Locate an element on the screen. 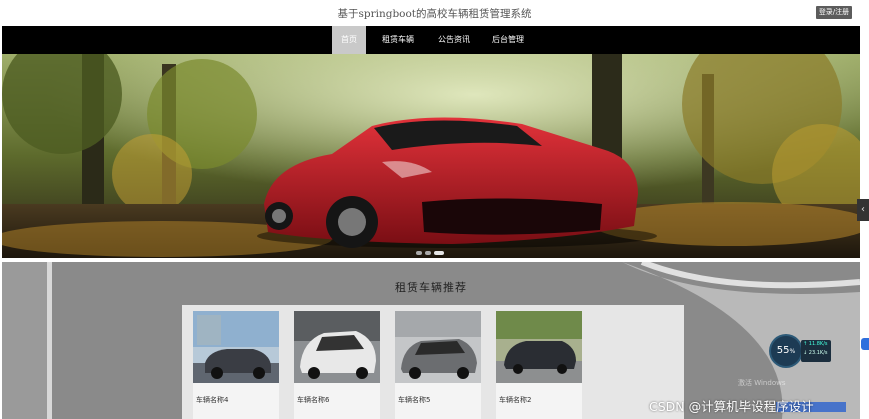 This screenshot has width=869, height=419. login-button: 登录/注册 is located at coordinates (834, 12).